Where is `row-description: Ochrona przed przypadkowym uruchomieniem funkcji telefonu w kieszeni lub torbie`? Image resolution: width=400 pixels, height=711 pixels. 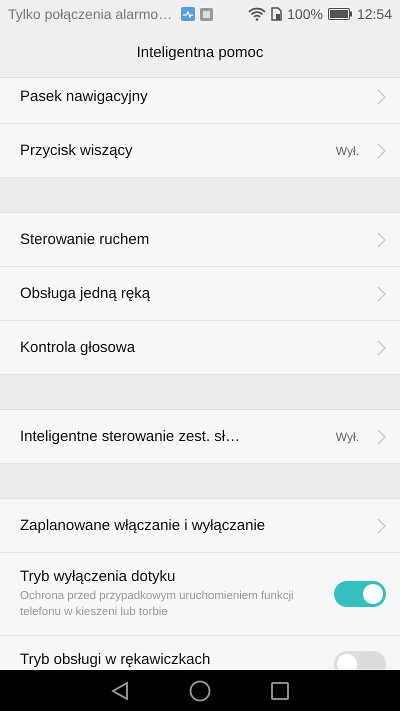
row-description: Ochrona przed przypadkowym uruchomieniem funkcji telefonu w kieszeni lub torbie is located at coordinates (157, 604).